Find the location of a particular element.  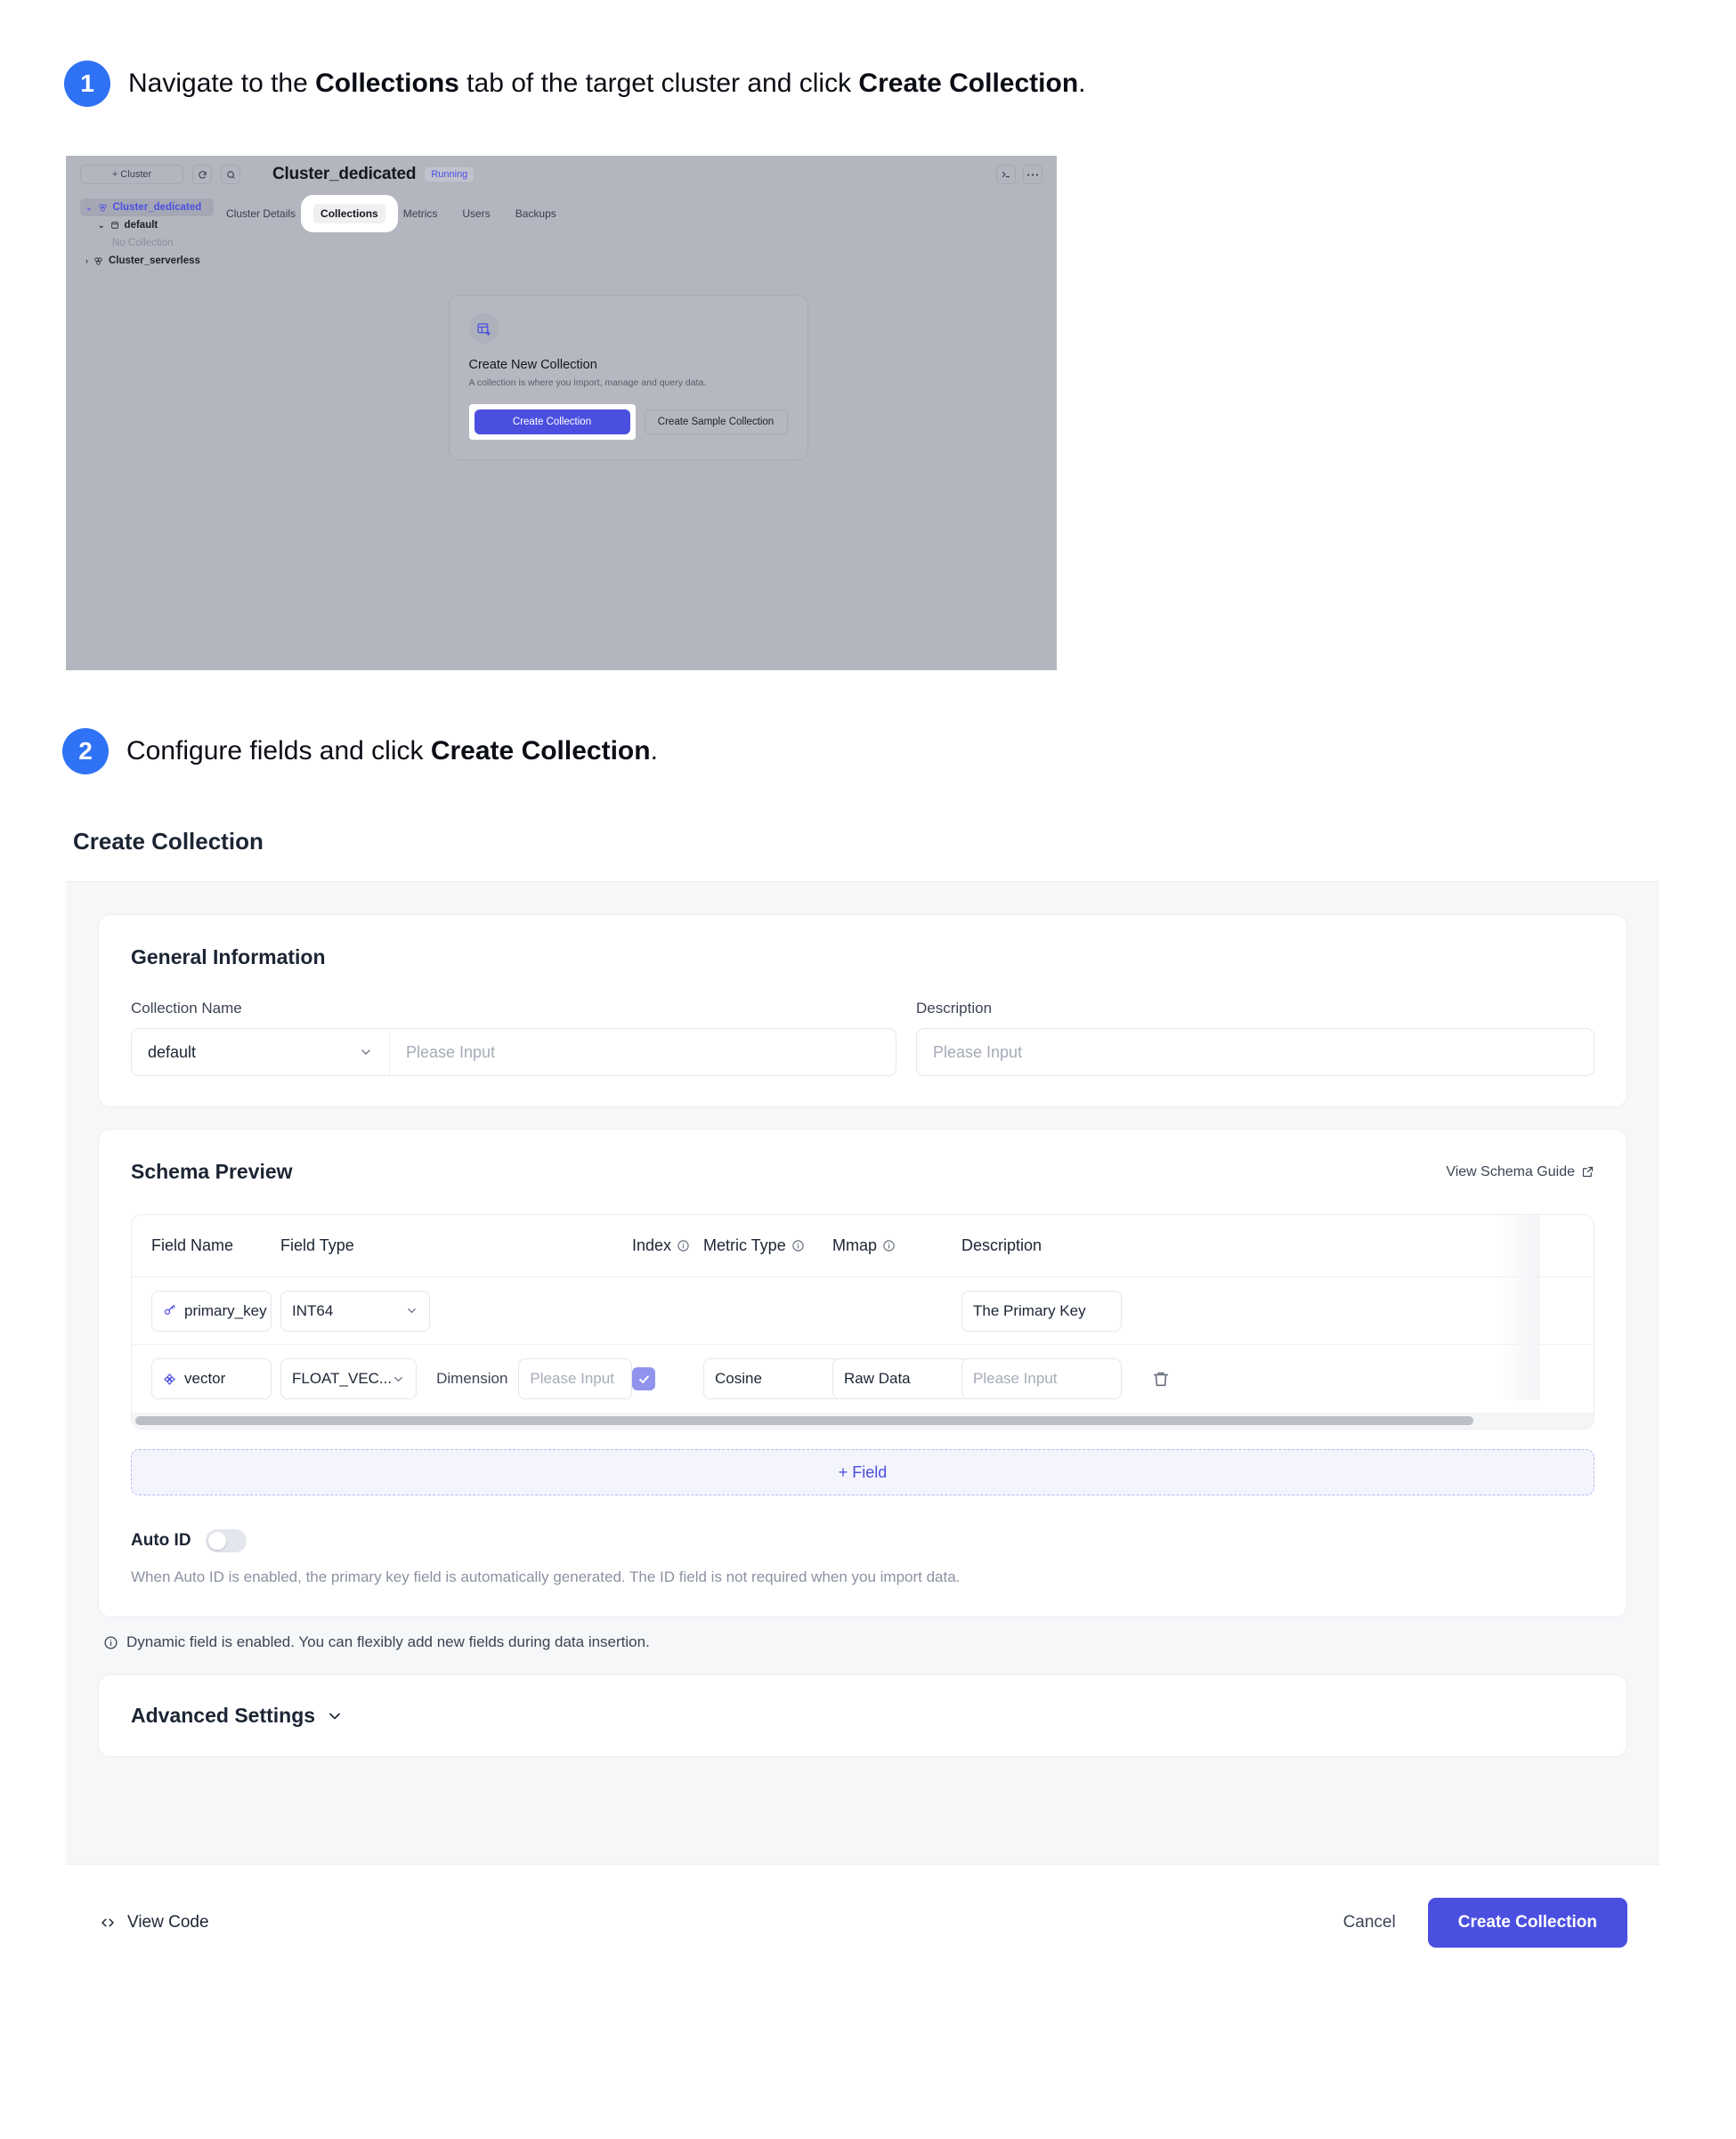

dialog-title: Create Collection is located at coordinates (168, 841).